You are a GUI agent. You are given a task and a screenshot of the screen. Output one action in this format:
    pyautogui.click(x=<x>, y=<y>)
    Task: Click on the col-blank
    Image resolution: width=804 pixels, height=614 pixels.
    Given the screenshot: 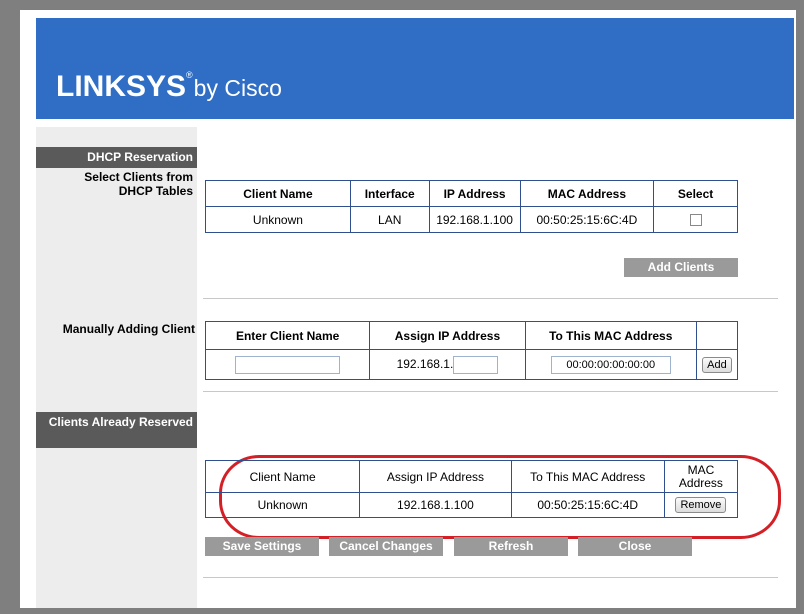 What is the action you would take?
    pyautogui.click(x=717, y=335)
    